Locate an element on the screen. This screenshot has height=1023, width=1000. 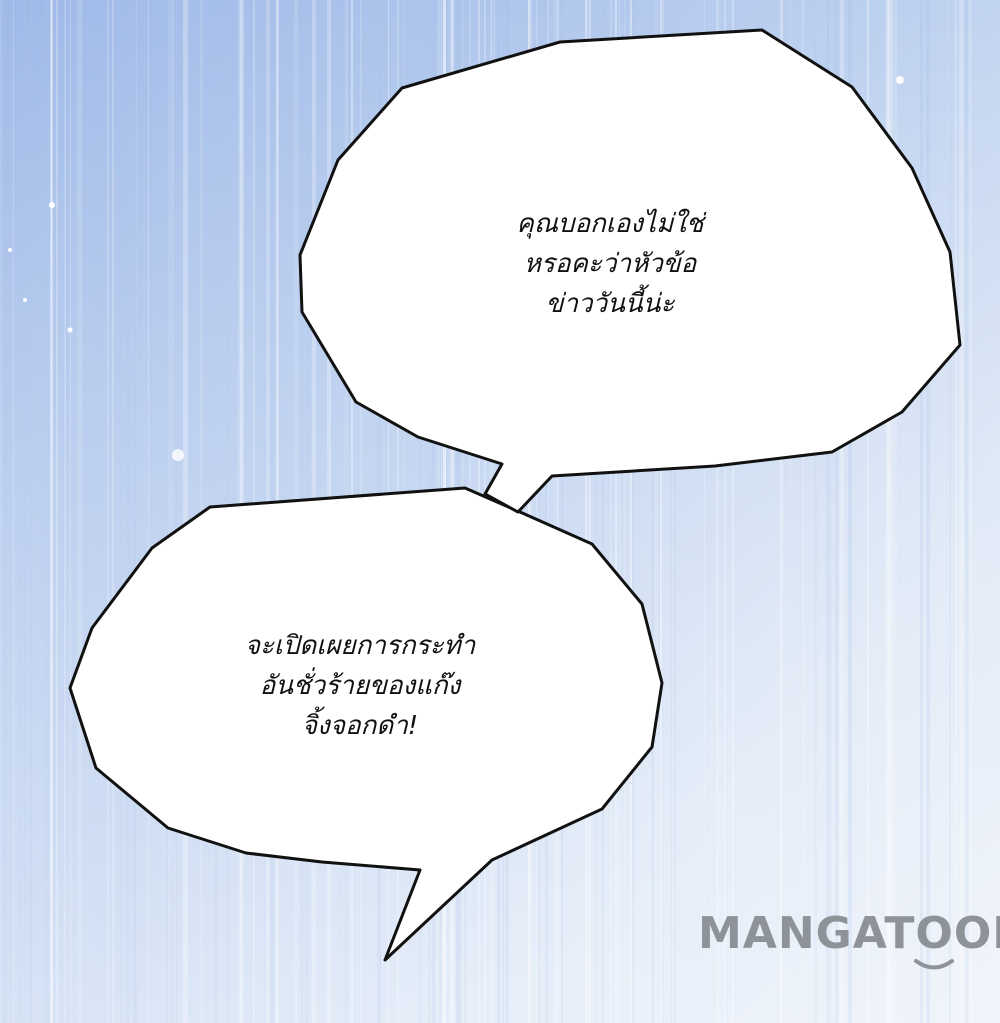
mangatoon-watermark: MANGATOON is located at coordinates (849, 933).